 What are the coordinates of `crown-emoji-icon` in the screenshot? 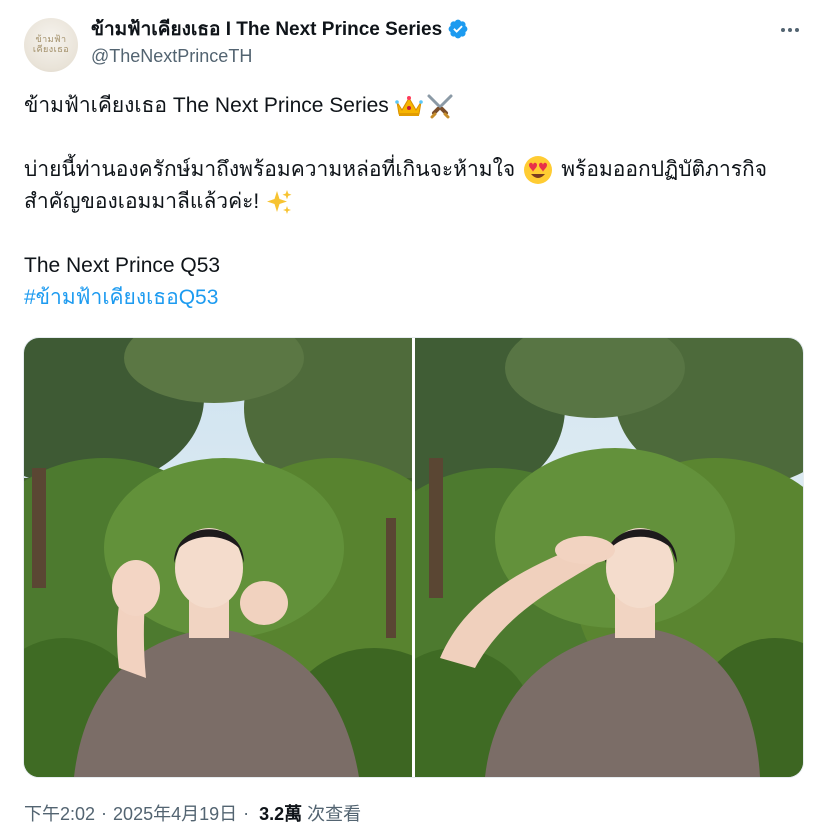 It's located at (408, 106).